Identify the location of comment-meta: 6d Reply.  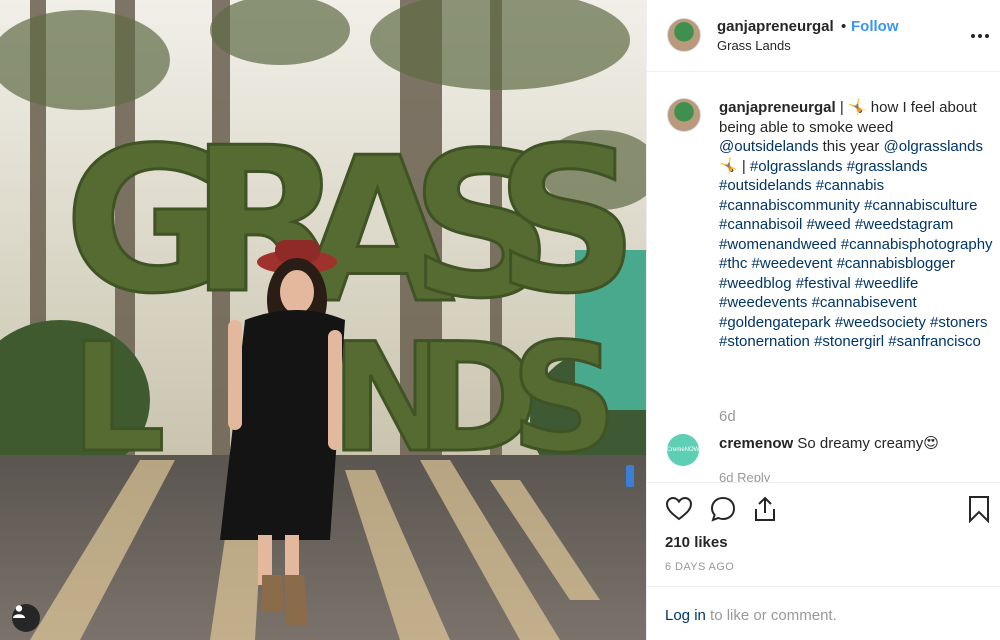
(744, 476).